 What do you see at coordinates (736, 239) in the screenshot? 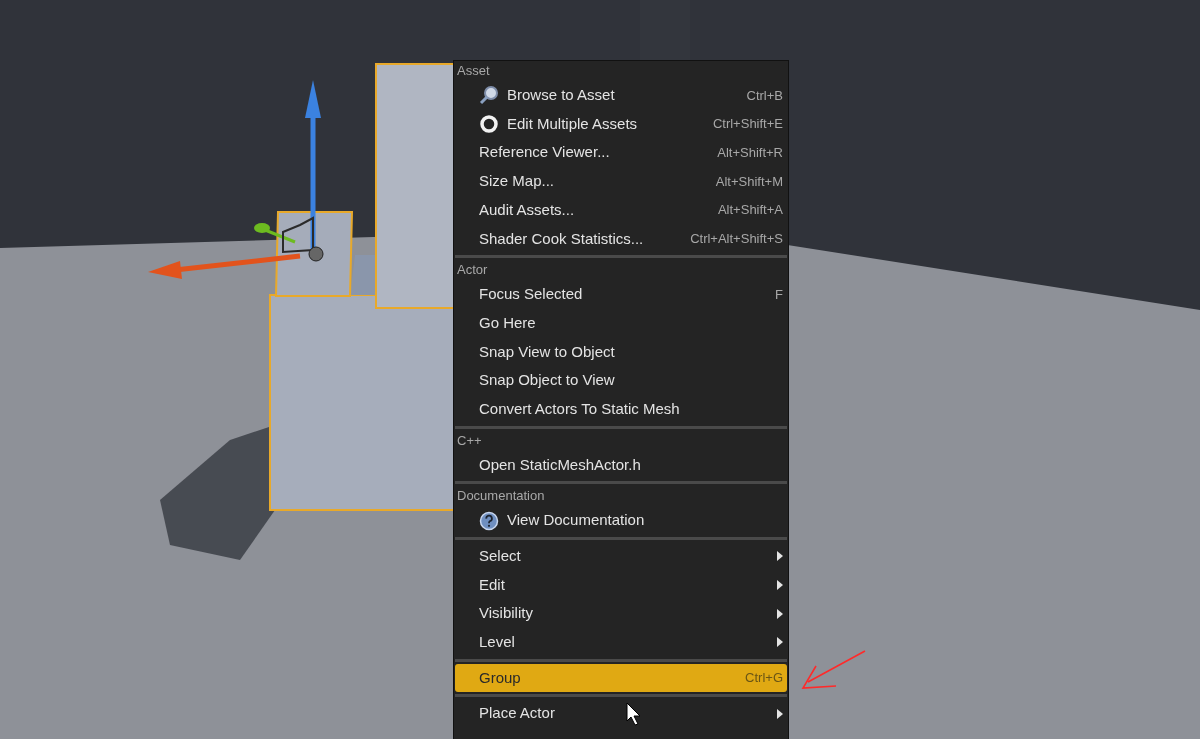
I see `shortcut-label: Ctrl+Alt+Shift+S` at bounding box center [736, 239].